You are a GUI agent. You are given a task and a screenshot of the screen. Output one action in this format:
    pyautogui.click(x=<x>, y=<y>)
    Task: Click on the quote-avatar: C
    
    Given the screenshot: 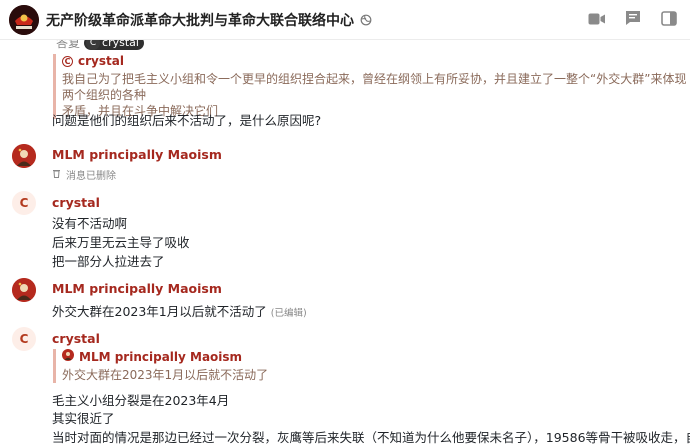 What is the action you would take?
    pyautogui.click(x=67, y=61)
    